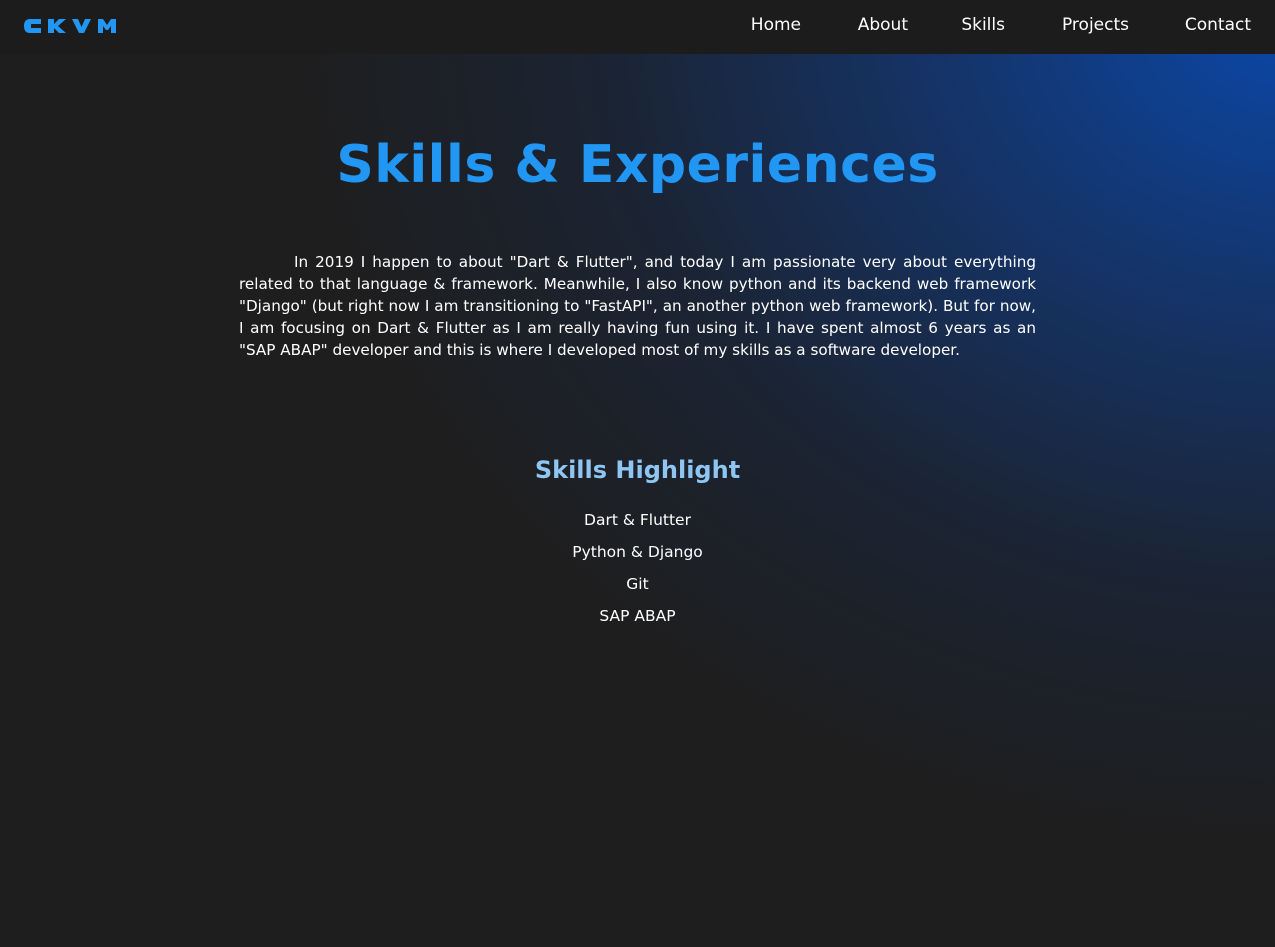 The image size is (1275, 947). I want to click on nav-link-contact: Contact, so click(1218, 25).